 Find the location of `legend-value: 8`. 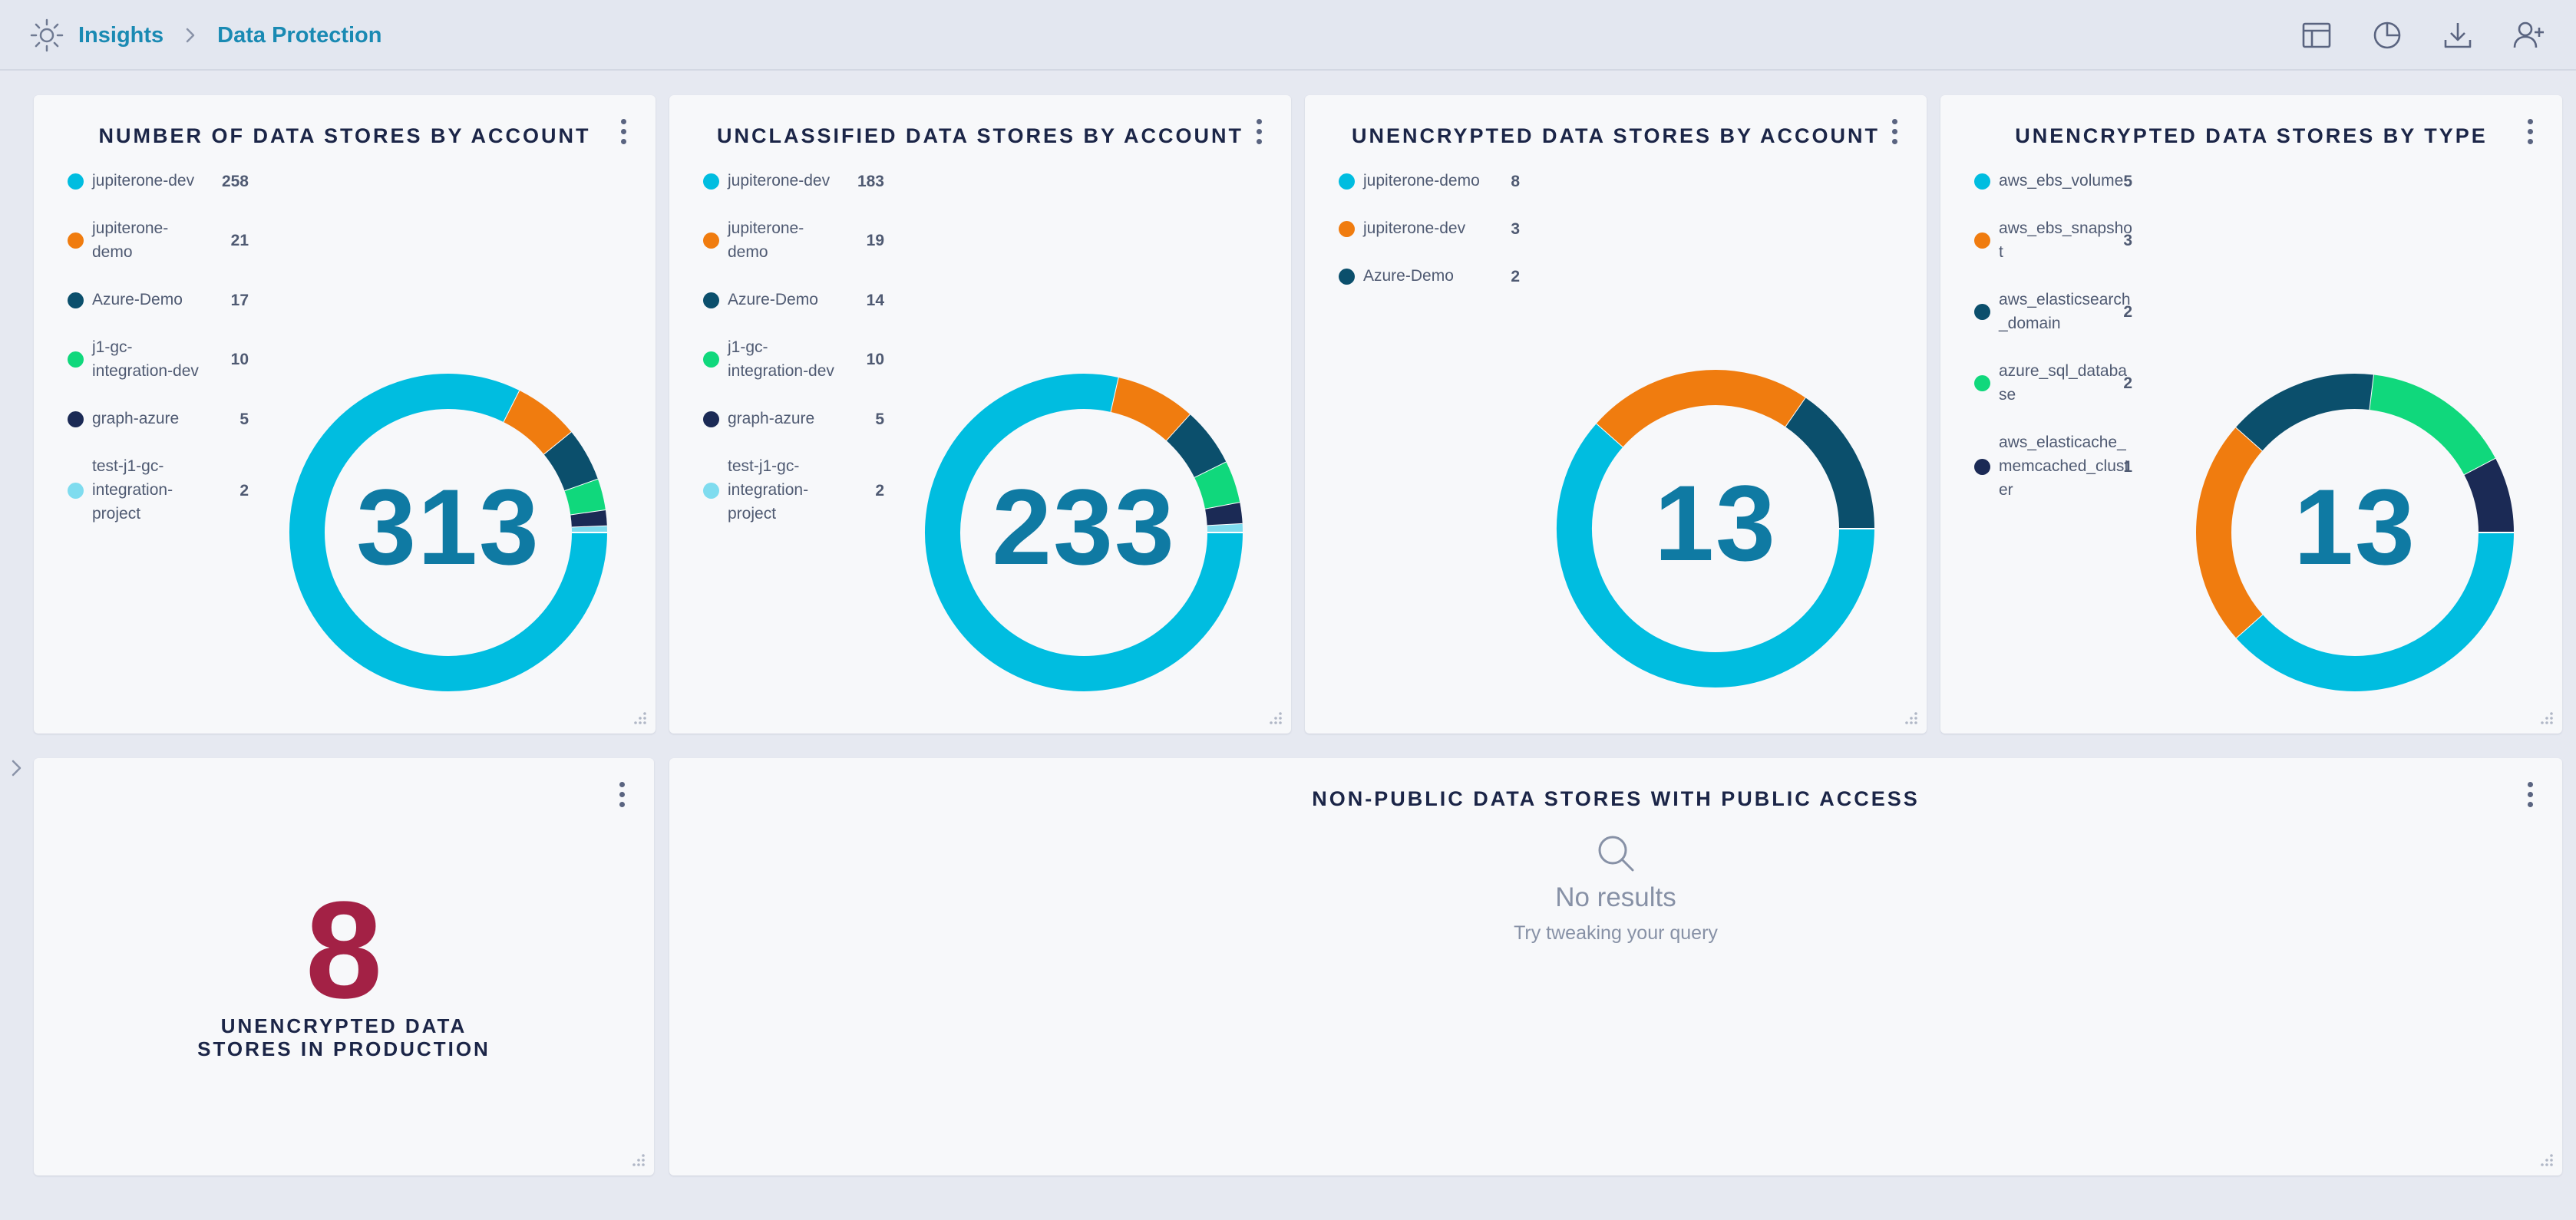

legend-value: 8 is located at coordinates (1515, 181).